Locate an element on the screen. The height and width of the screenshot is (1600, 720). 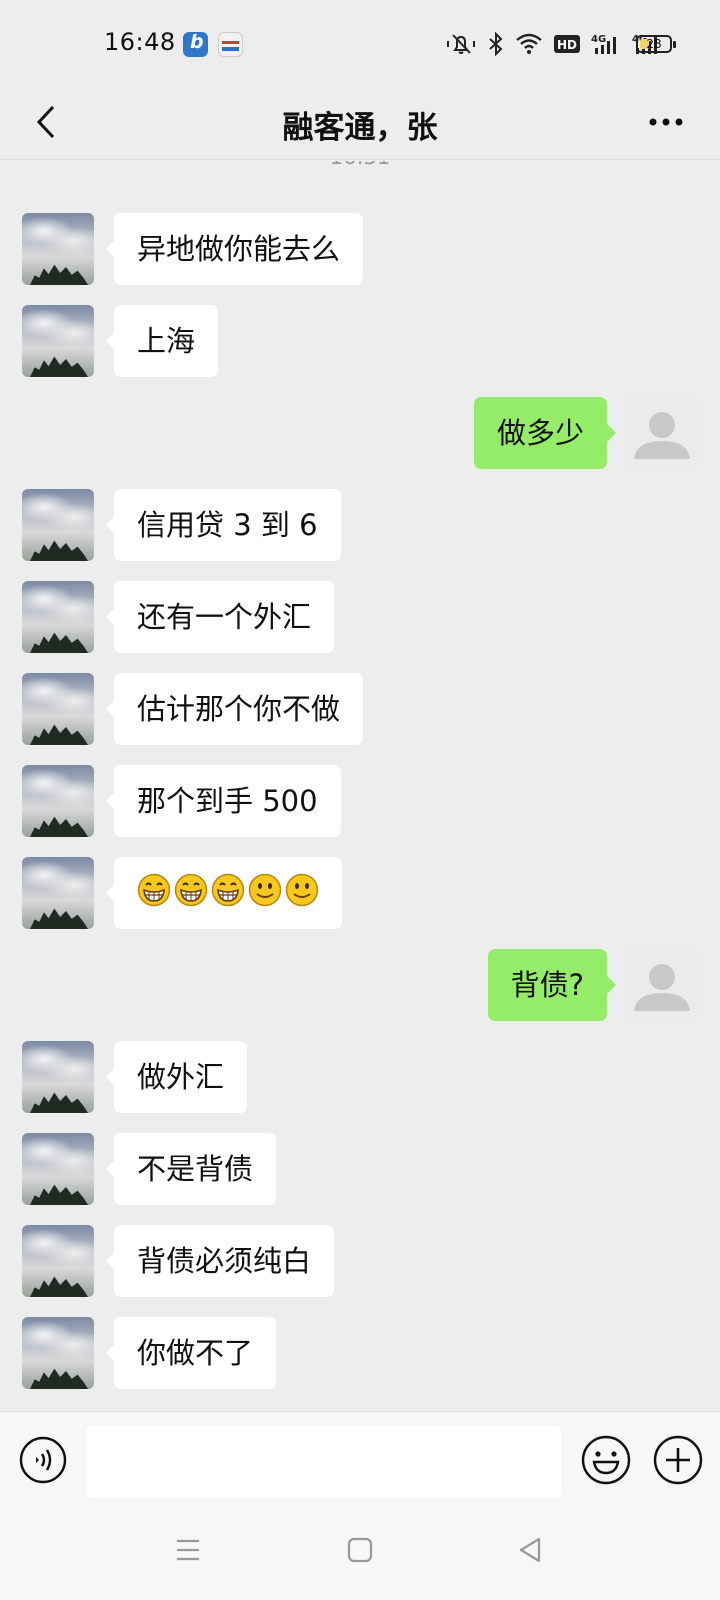
message-bubble: 估计那个你不做 is located at coordinates (234, 709).